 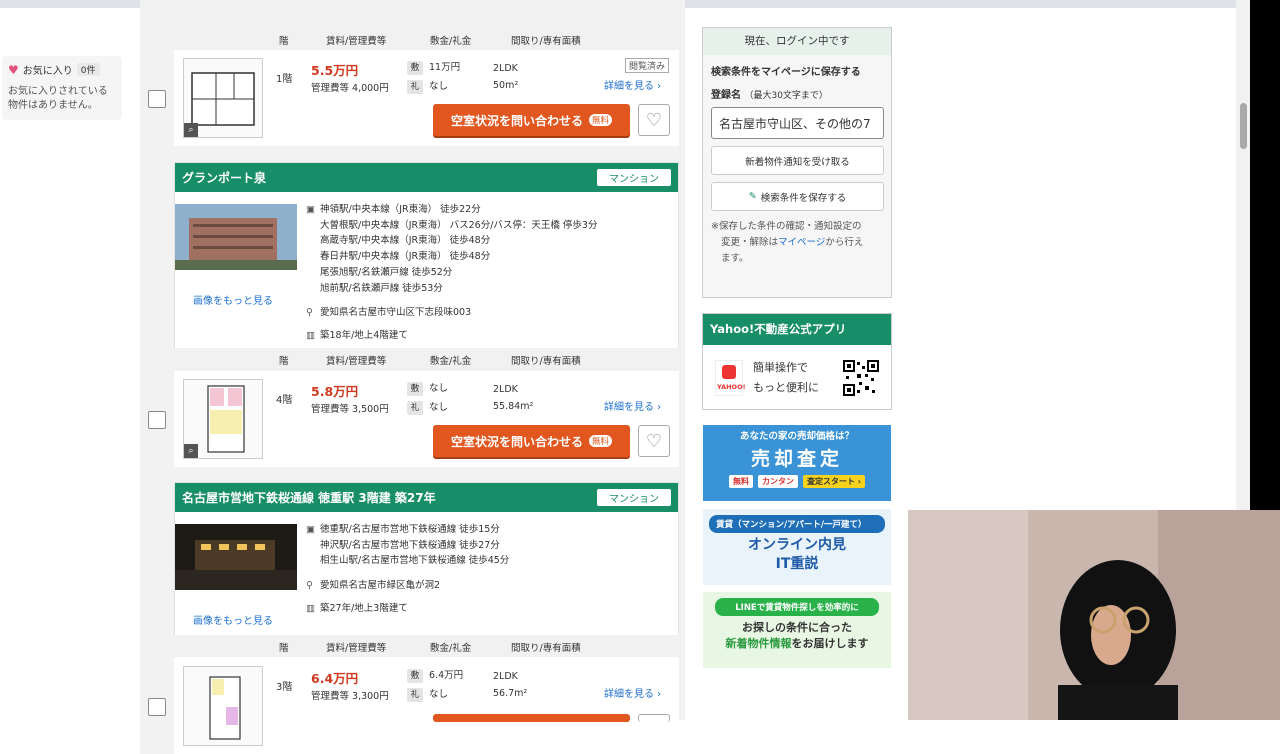 What do you see at coordinates (223, 706) in the screenshot?
I see `floorplan-image` at bounding box center [223, 706].